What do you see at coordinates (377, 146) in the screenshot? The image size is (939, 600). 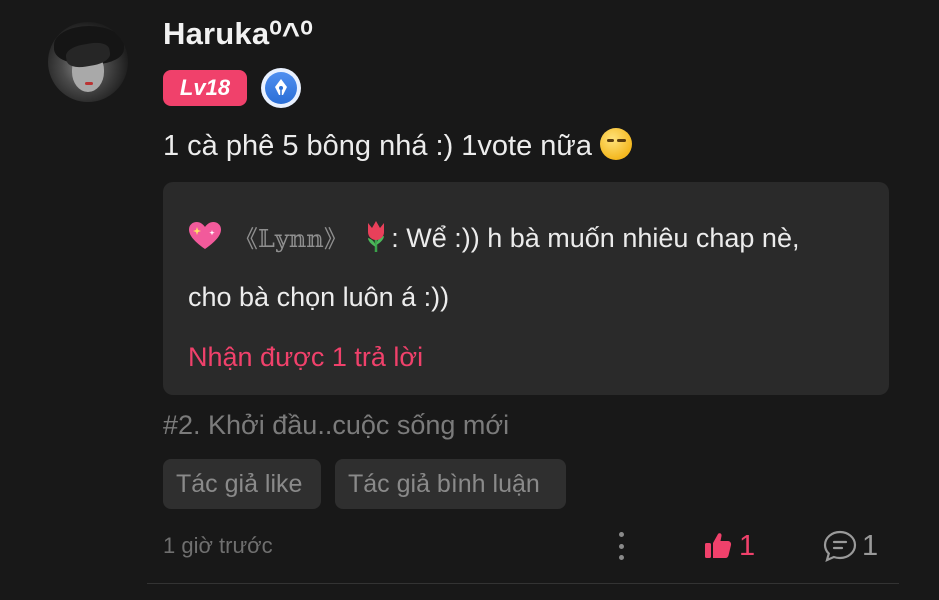 I see `comment-body: 1 cà phê 5 bông nhá :) 1vote nữa` at bounding box center [377, 146].